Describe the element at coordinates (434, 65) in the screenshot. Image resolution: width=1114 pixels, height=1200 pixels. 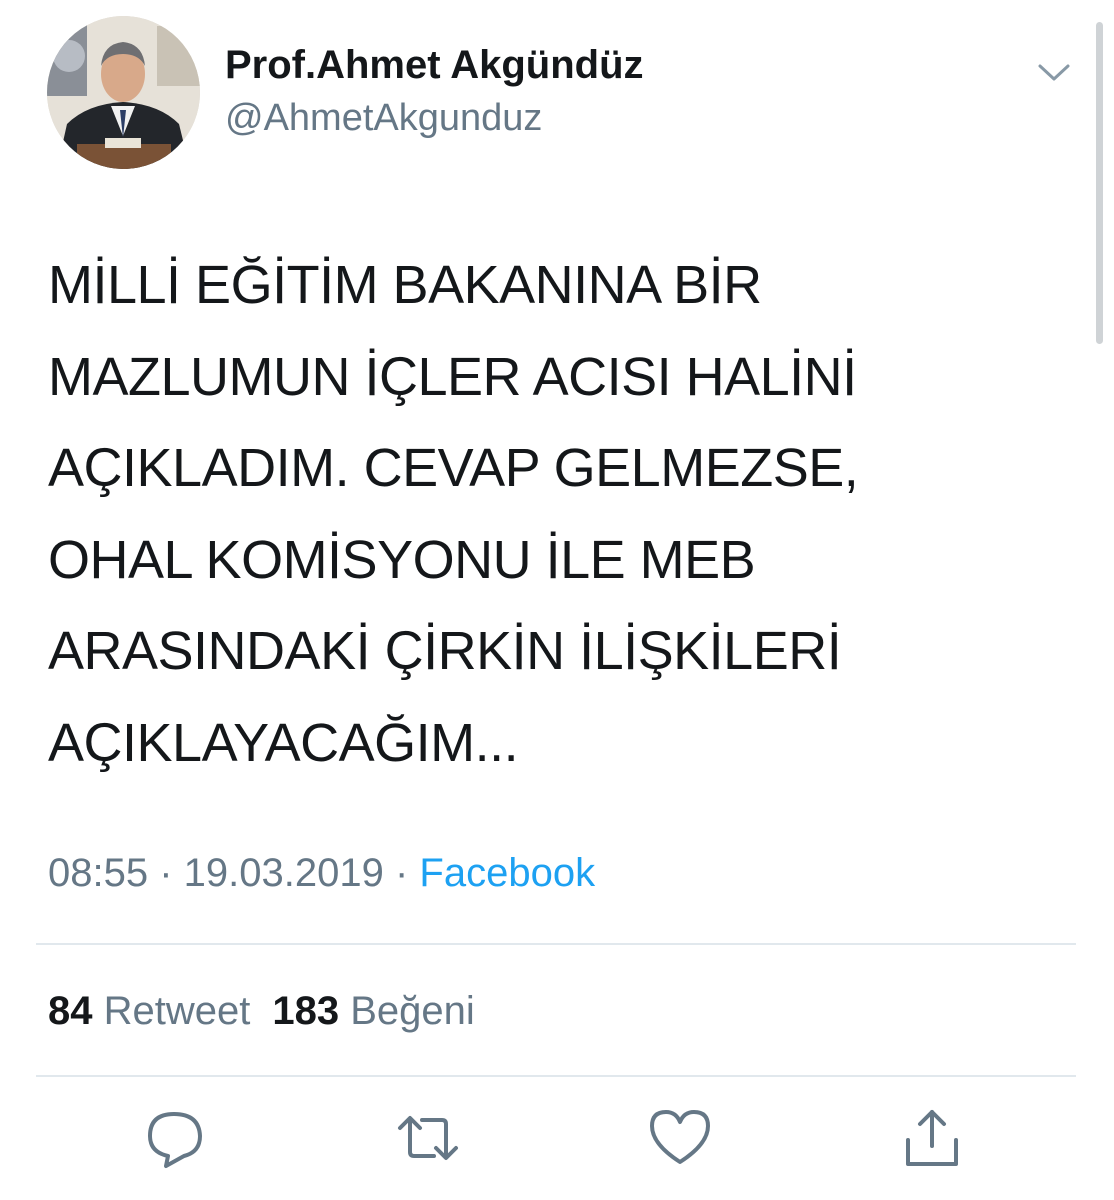
I see `display-name: Prof.Ahmet Akgündüz` at that location.